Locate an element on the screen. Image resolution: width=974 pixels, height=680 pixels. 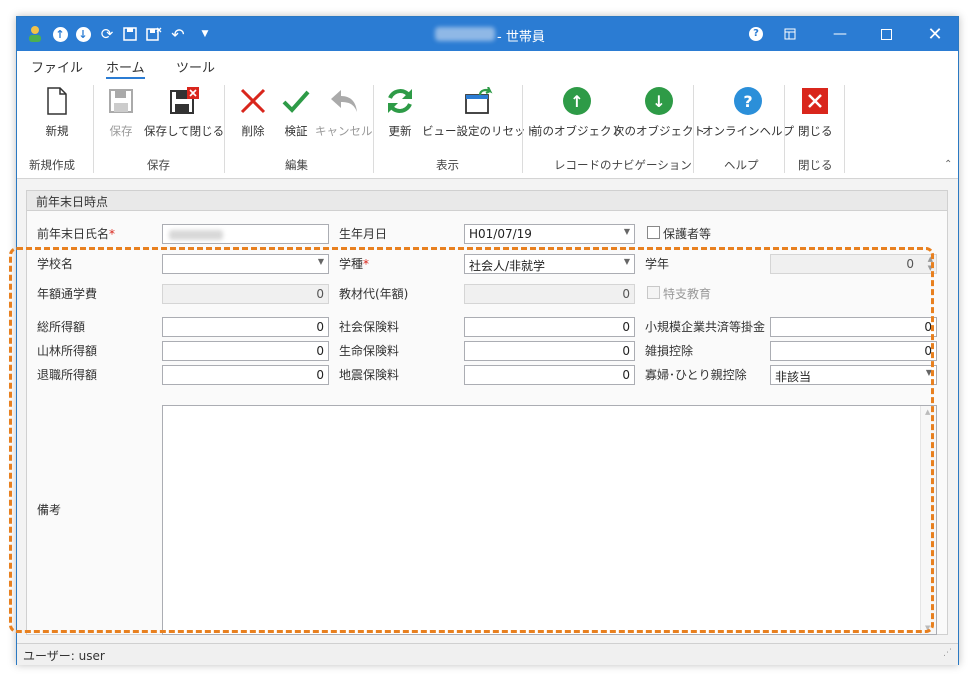
spin-arrows-icon: ▲ ▼ is located at coordinates (930, 263).